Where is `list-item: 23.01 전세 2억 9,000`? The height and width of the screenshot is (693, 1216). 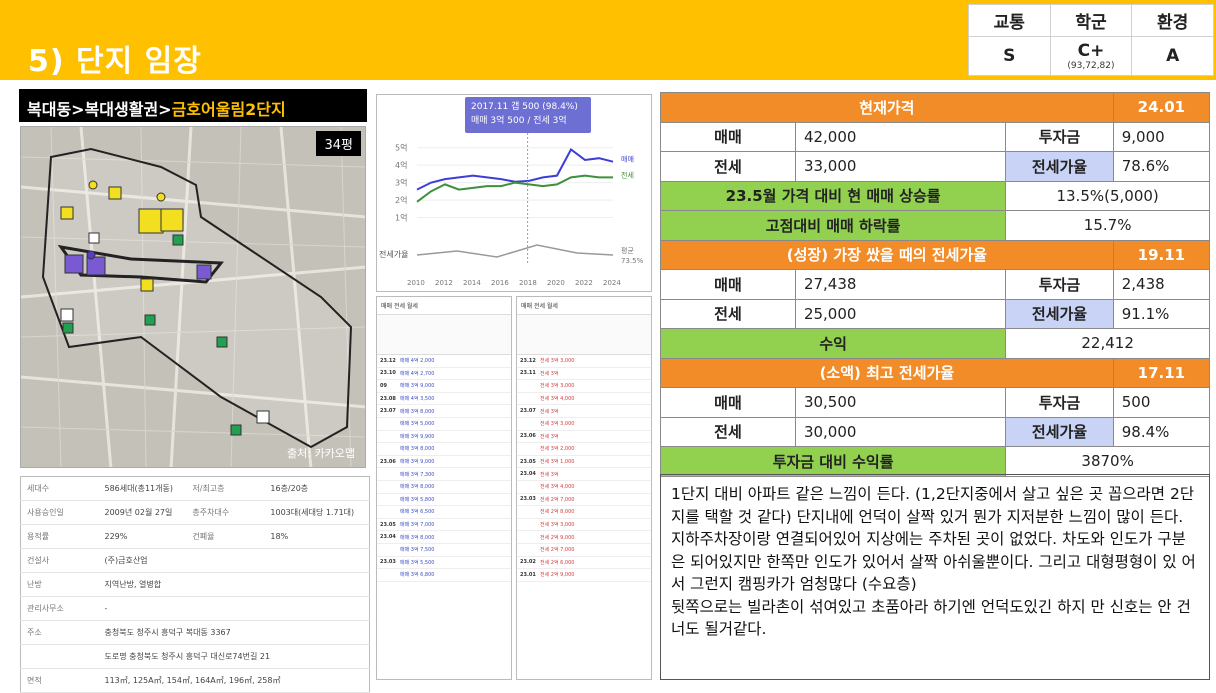 list-item: 23.01 전세 2억 9,000 is located at coordinates (584, 575).